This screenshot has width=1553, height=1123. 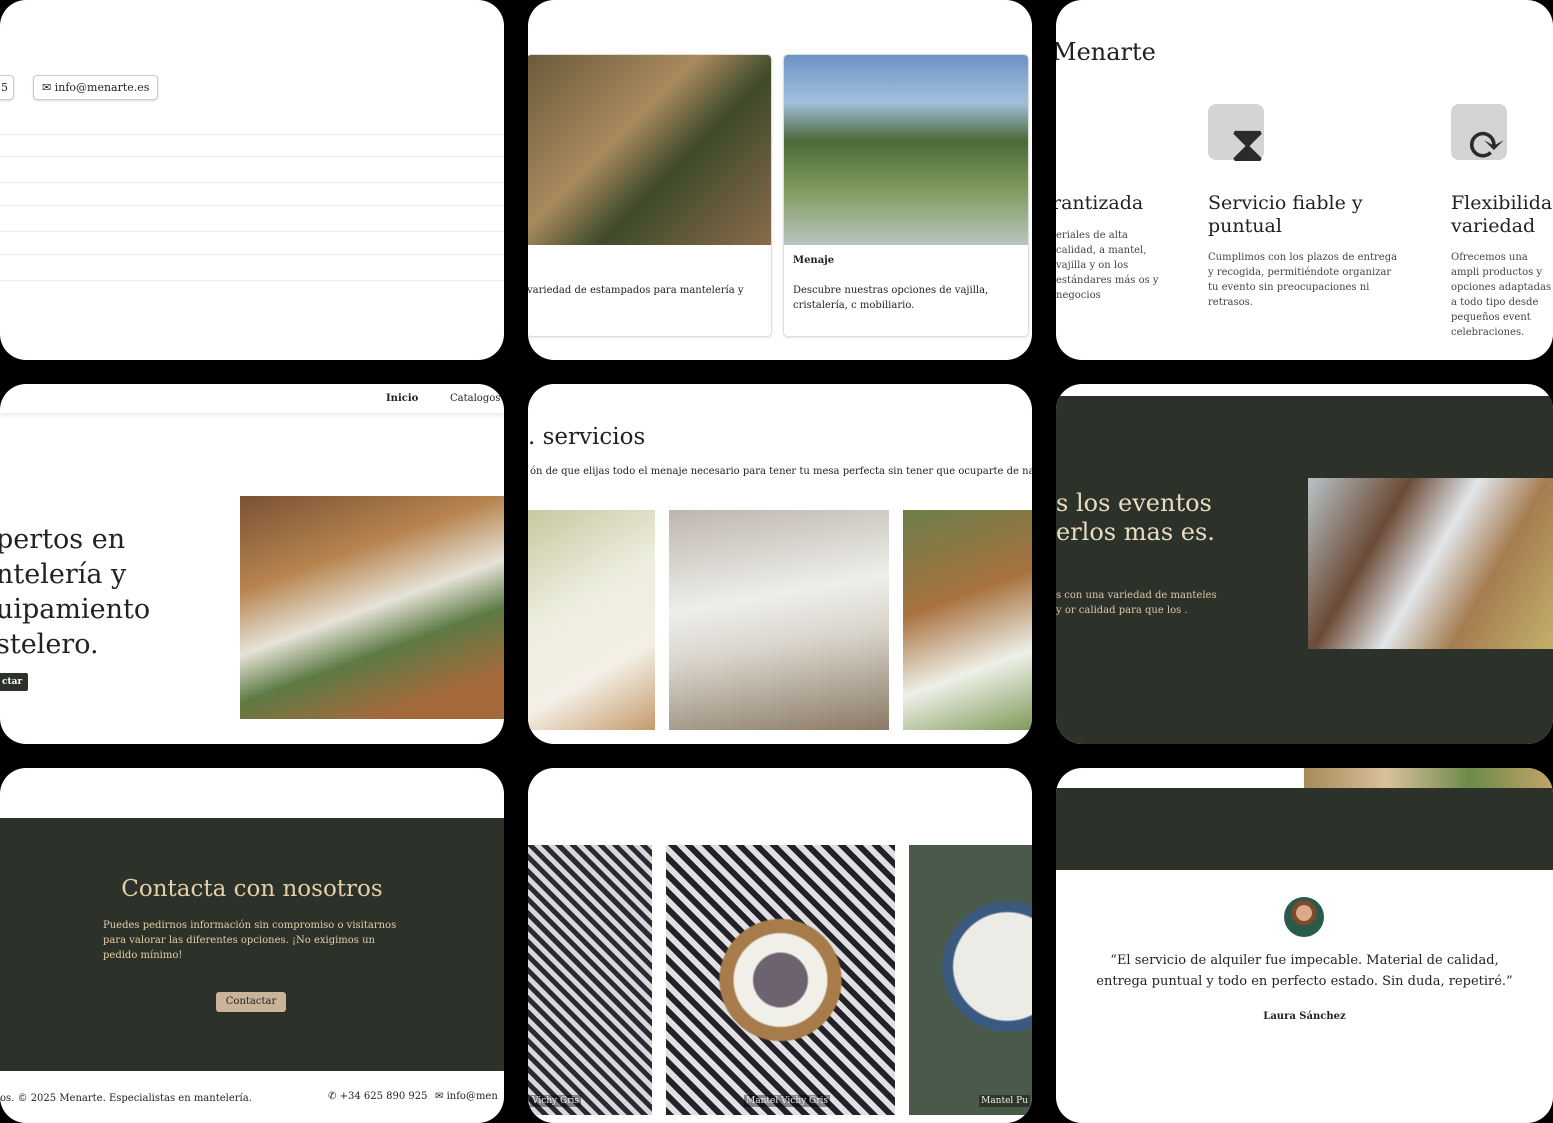 I want to click on catalog-card: variedad de estampados para mantelería y, so click(x=650, y=195).